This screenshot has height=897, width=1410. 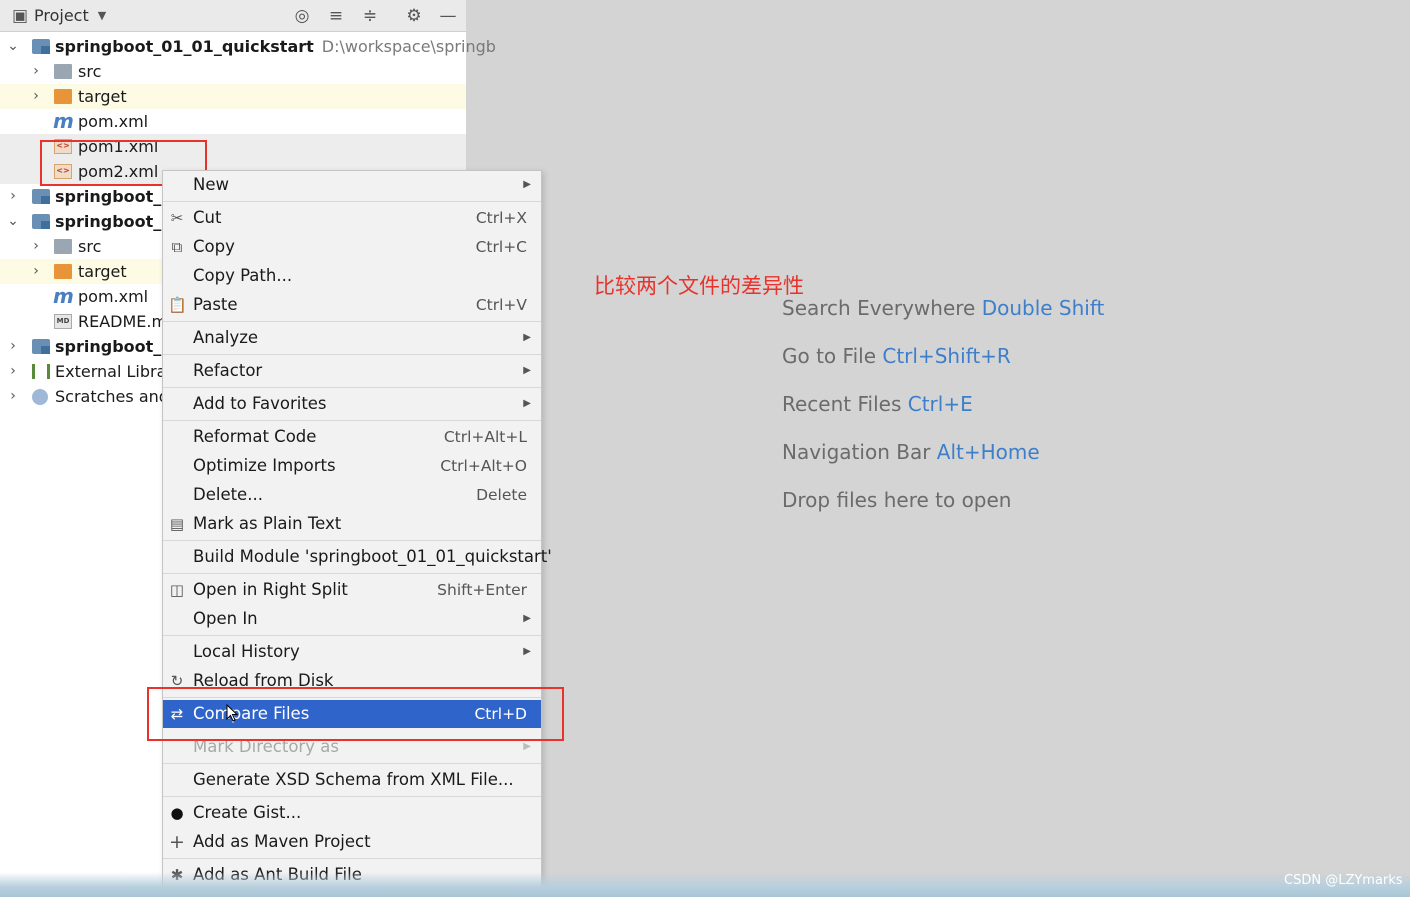 What do you see at coordinates (112, 396) in the screenshot?
I see `tree-label: Scratches and` at bounding box center [112, 396].